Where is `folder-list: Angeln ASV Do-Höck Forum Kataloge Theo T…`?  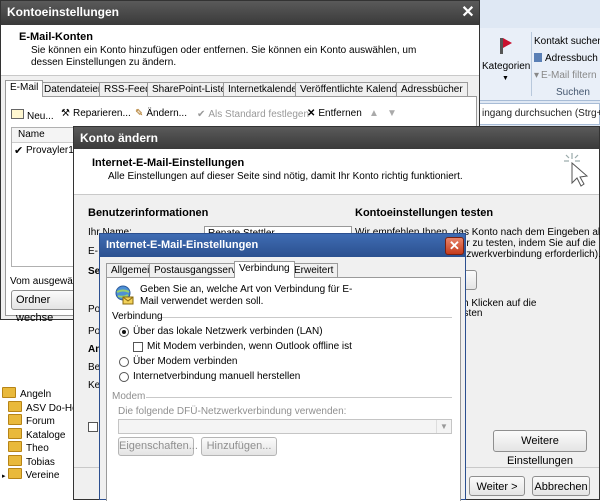
folder-list: Angeln ASV Do-Höck Forum Kataloge Theo T… is located at coordinates (39, 434).